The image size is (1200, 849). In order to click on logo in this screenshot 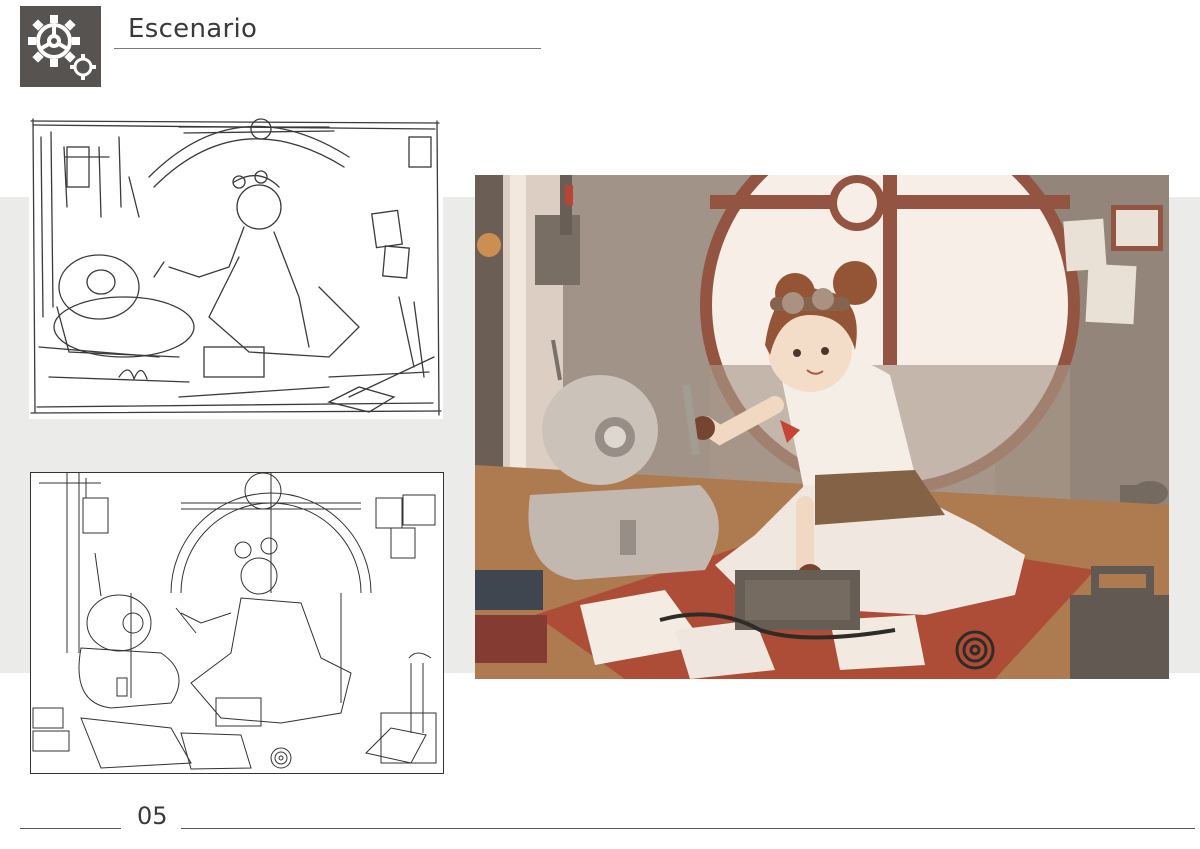, I will do `click(60, 46)`.